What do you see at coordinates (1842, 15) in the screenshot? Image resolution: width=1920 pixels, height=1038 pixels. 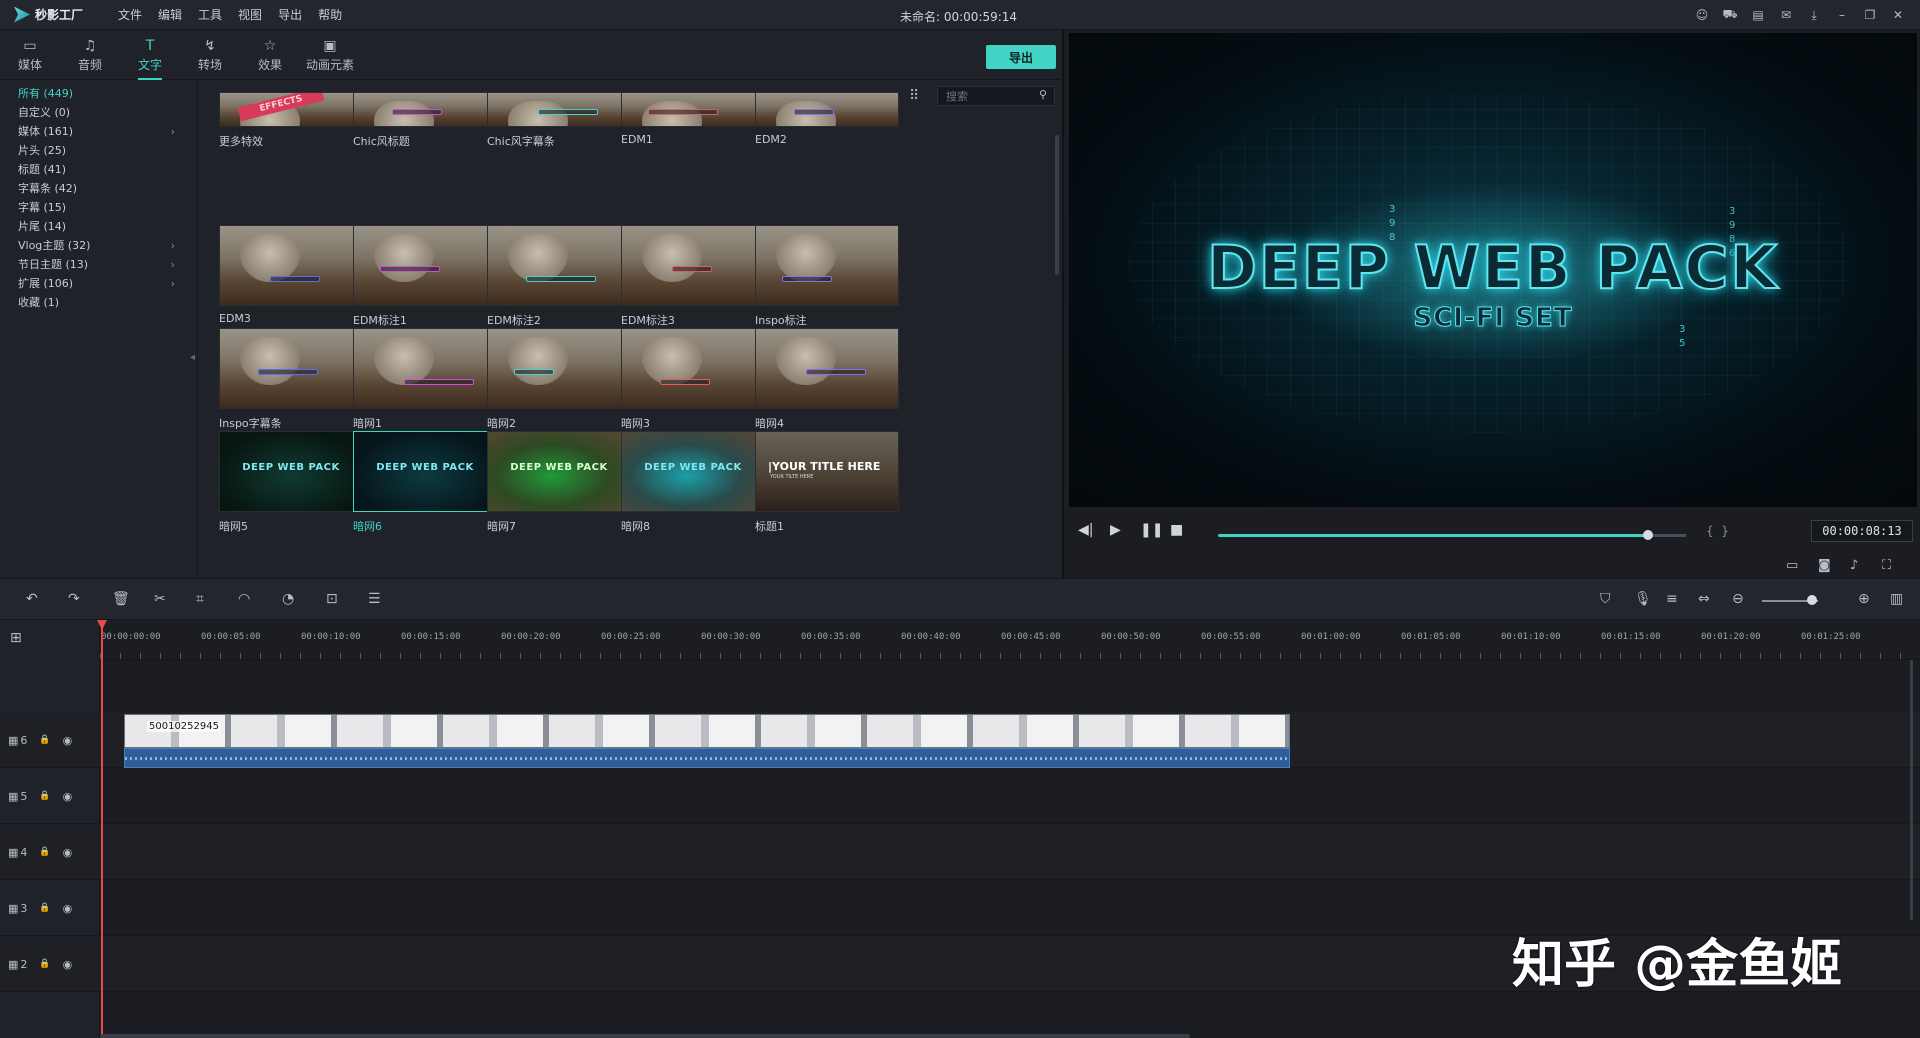 I see `minimize-icon: –` at bounding box center [1842, 15].